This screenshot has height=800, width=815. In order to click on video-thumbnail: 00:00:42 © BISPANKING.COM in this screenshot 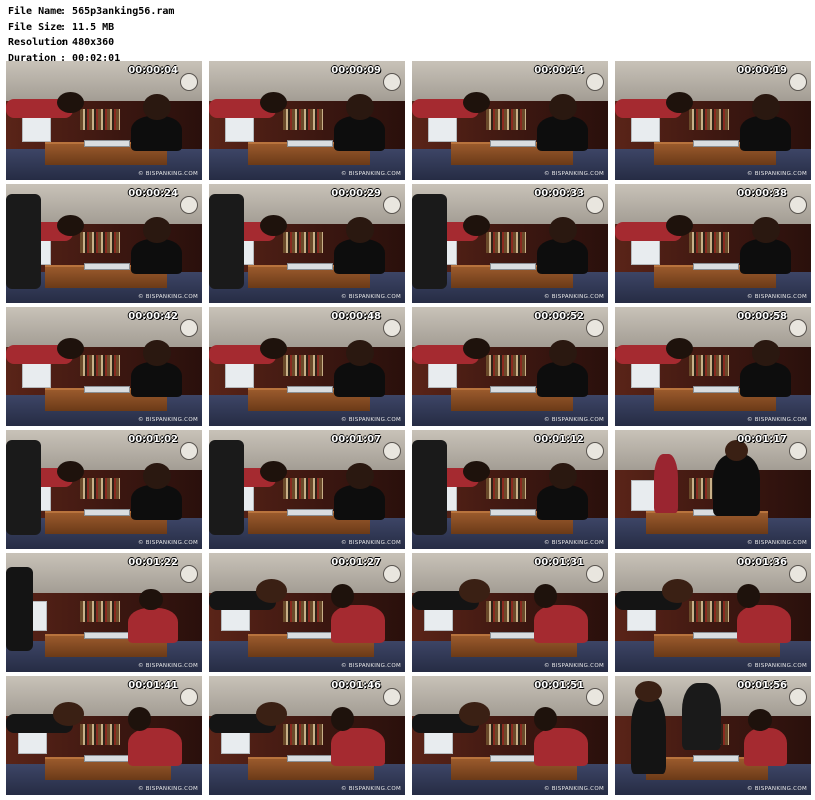, I will do `click(104, 366)`.